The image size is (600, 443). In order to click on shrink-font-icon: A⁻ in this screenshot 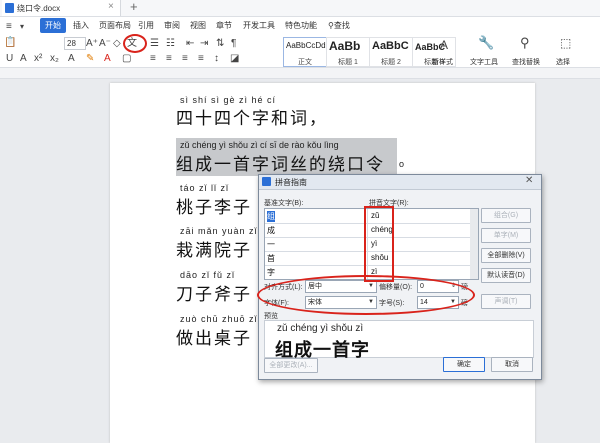, I will do `click(105, 44)`.